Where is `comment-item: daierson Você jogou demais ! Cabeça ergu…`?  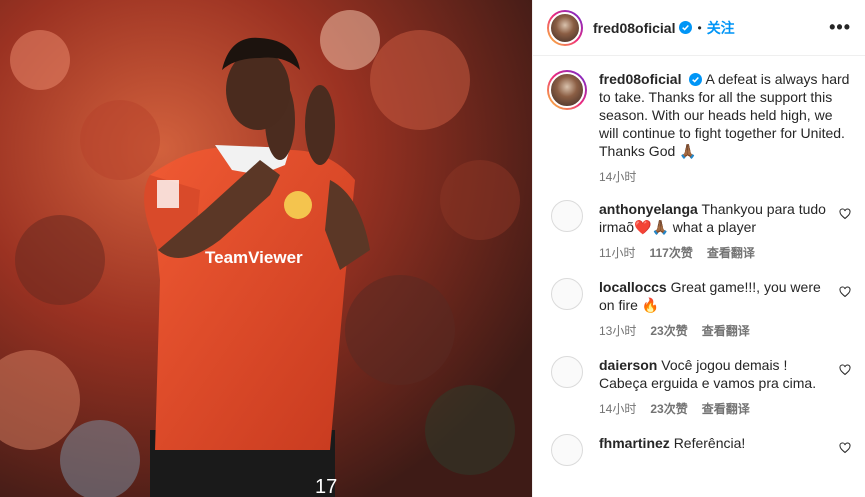 comment-item: daierson Você jogou demais ! Cabeça ergu… is located at coordinates (699, 387).